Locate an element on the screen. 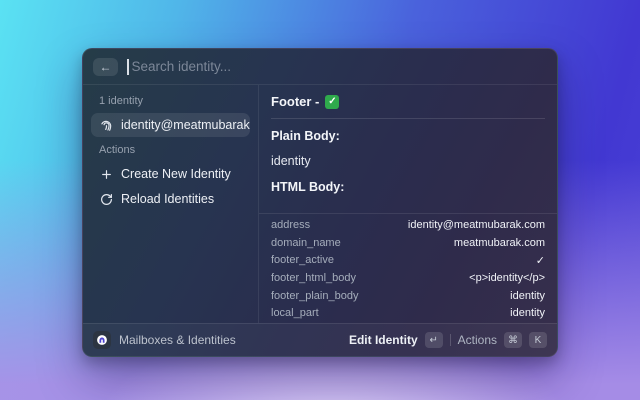  divider is located at coordinates (450, 340).